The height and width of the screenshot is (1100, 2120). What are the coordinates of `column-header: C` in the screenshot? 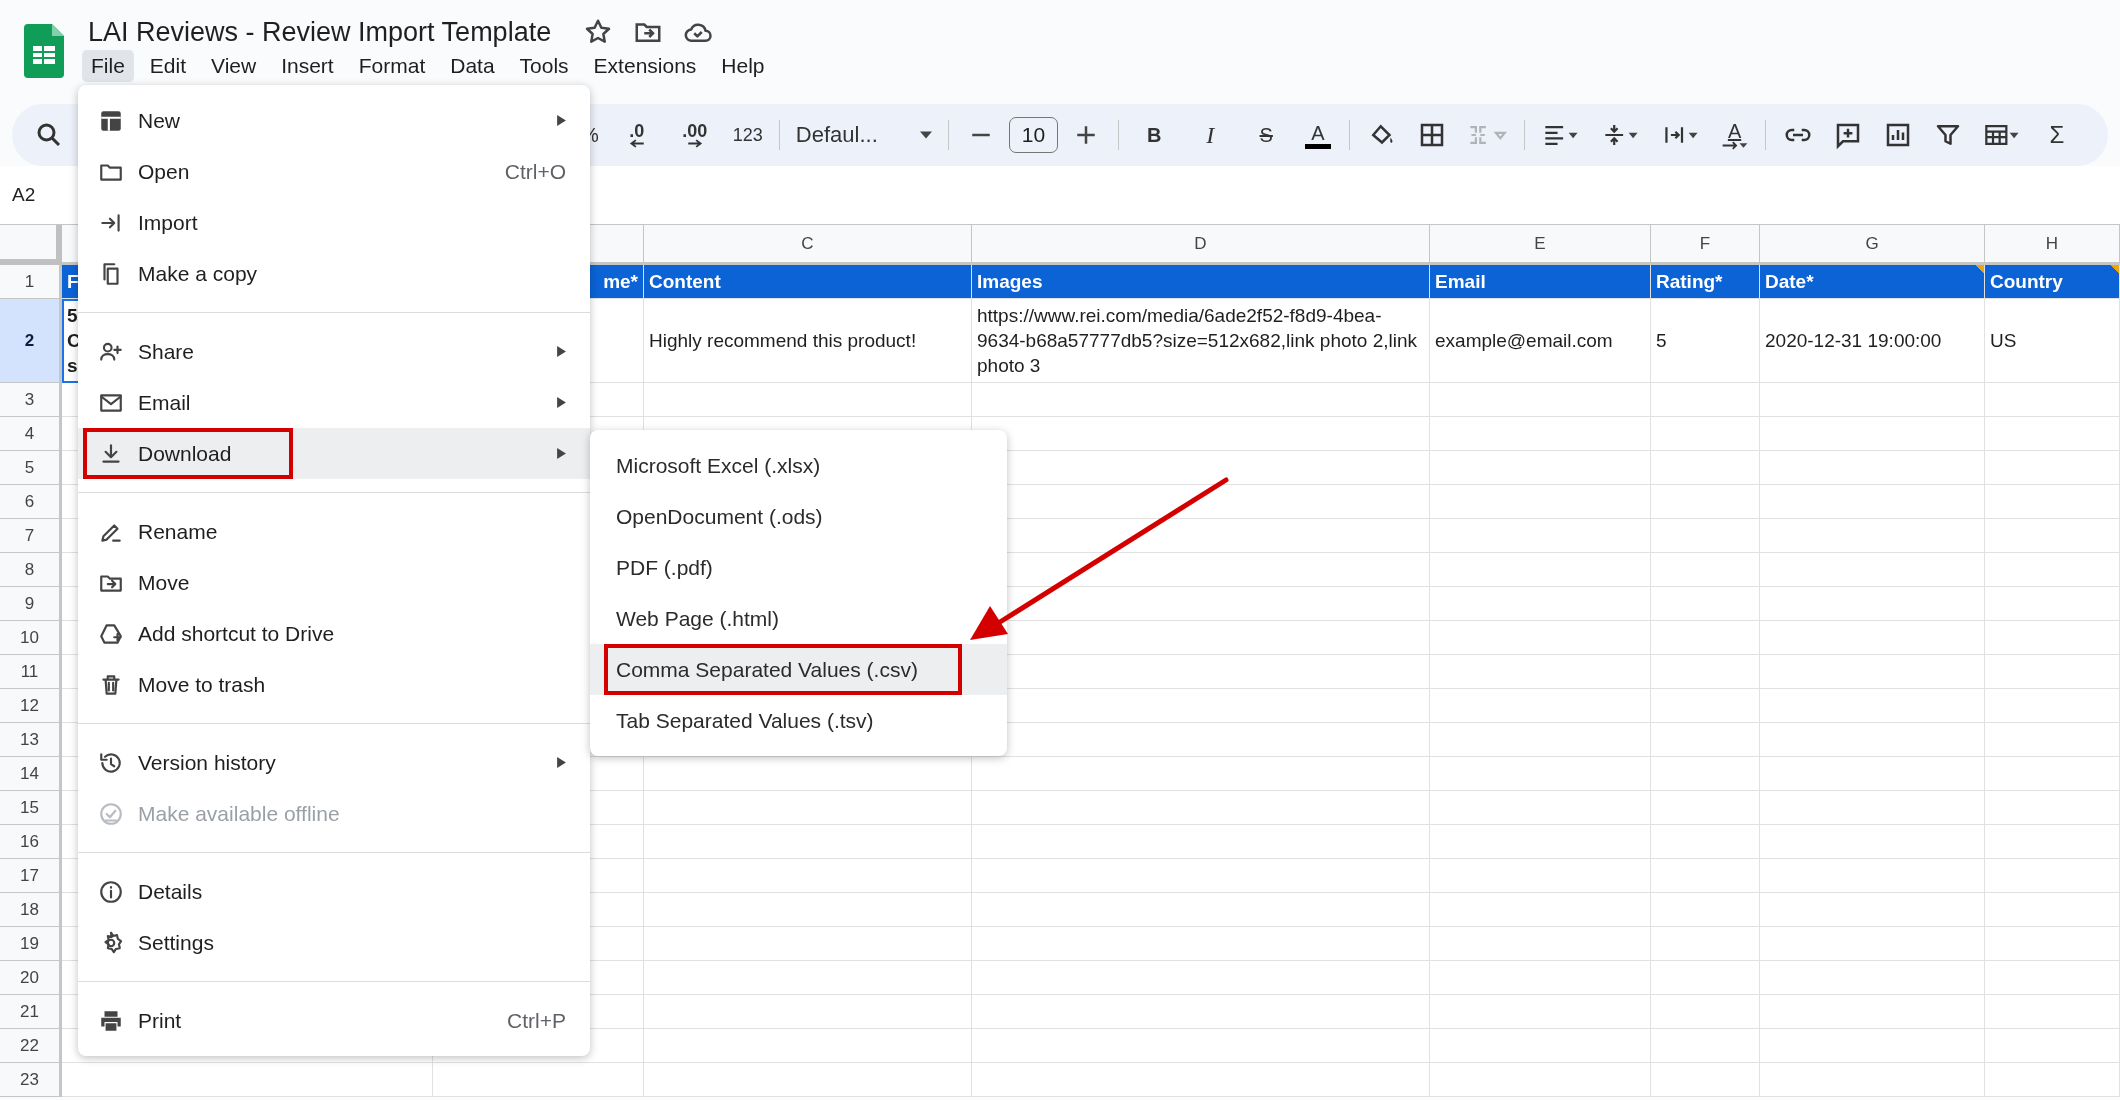 It's located at (808, 245).